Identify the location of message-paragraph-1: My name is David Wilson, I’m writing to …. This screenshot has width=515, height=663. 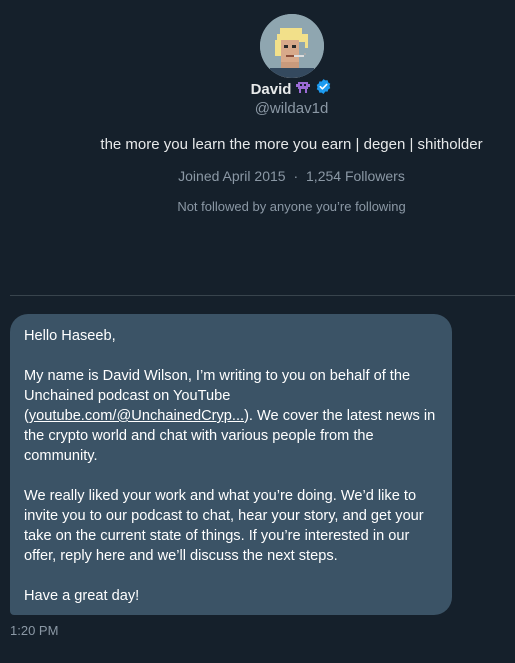
(231, 416).